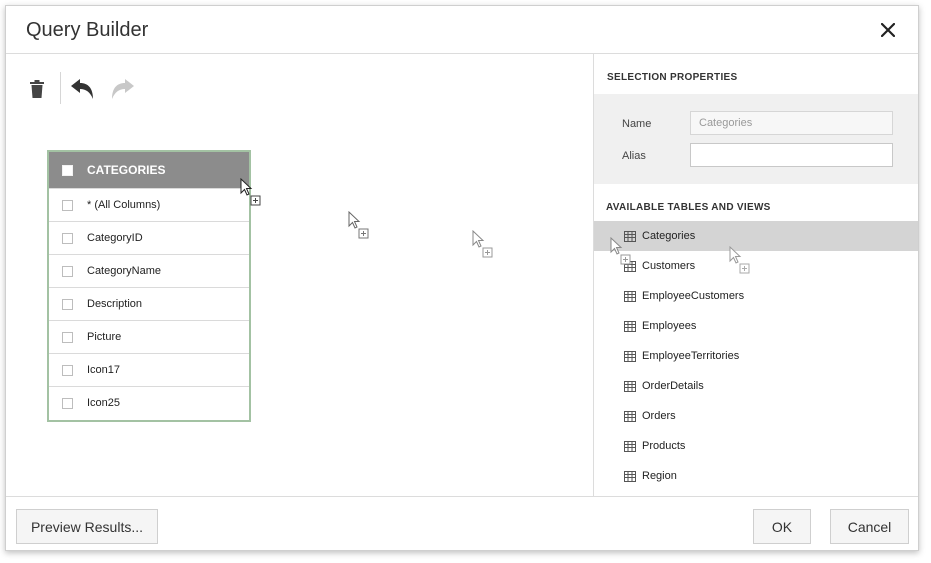 Image resolution: width=931 pixels, height=563 pixels. I want to click on redo-button, so click(123, 89).